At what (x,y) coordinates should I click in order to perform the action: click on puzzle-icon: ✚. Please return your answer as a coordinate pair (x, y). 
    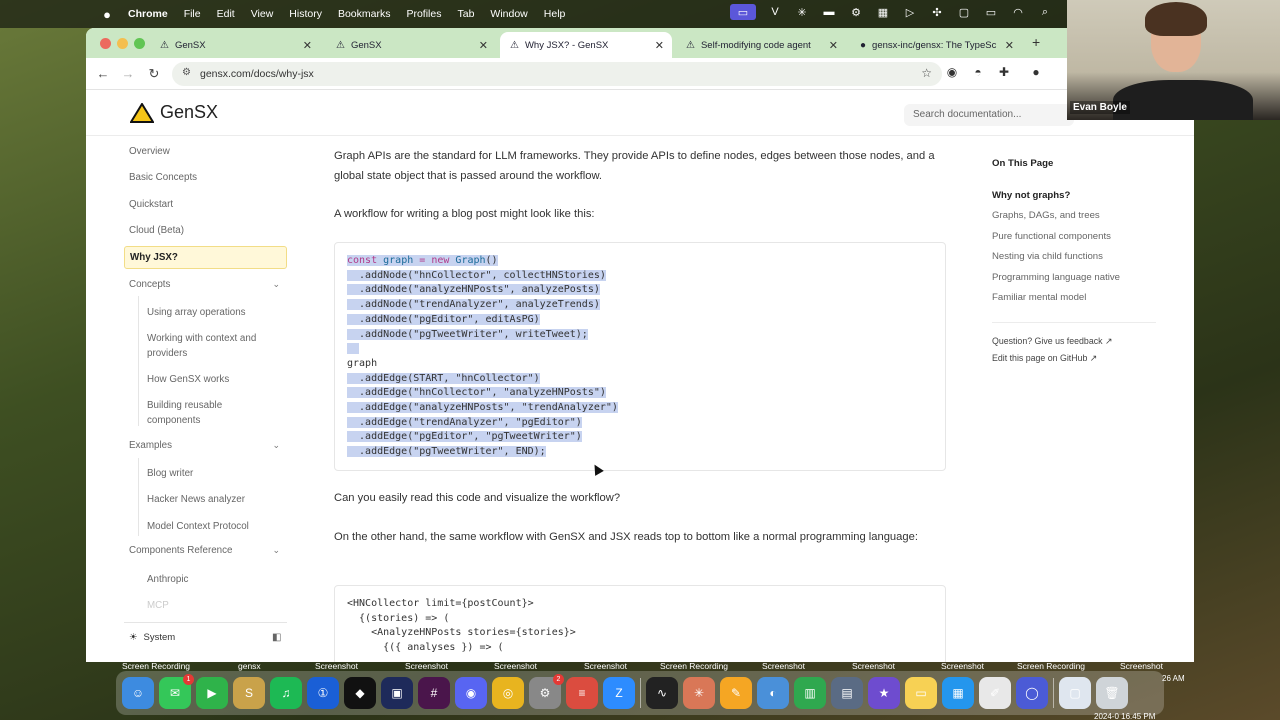
    Looking at the image, I should click on (1004, 72).